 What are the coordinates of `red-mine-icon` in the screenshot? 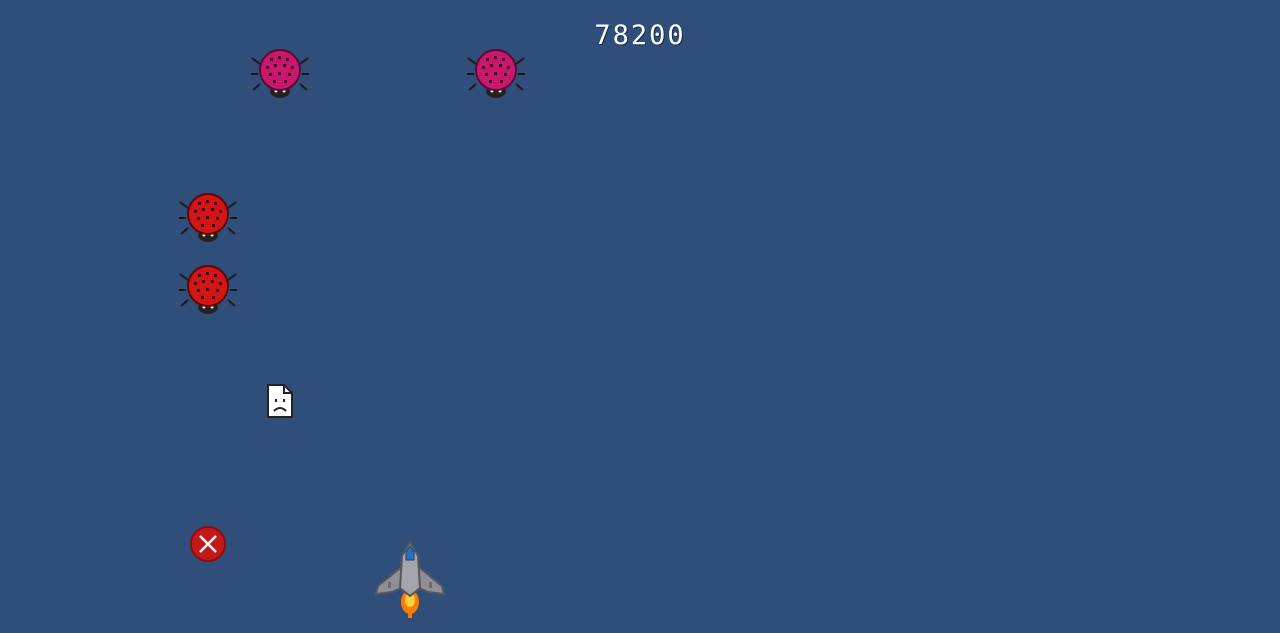 It's located at (208, 544).